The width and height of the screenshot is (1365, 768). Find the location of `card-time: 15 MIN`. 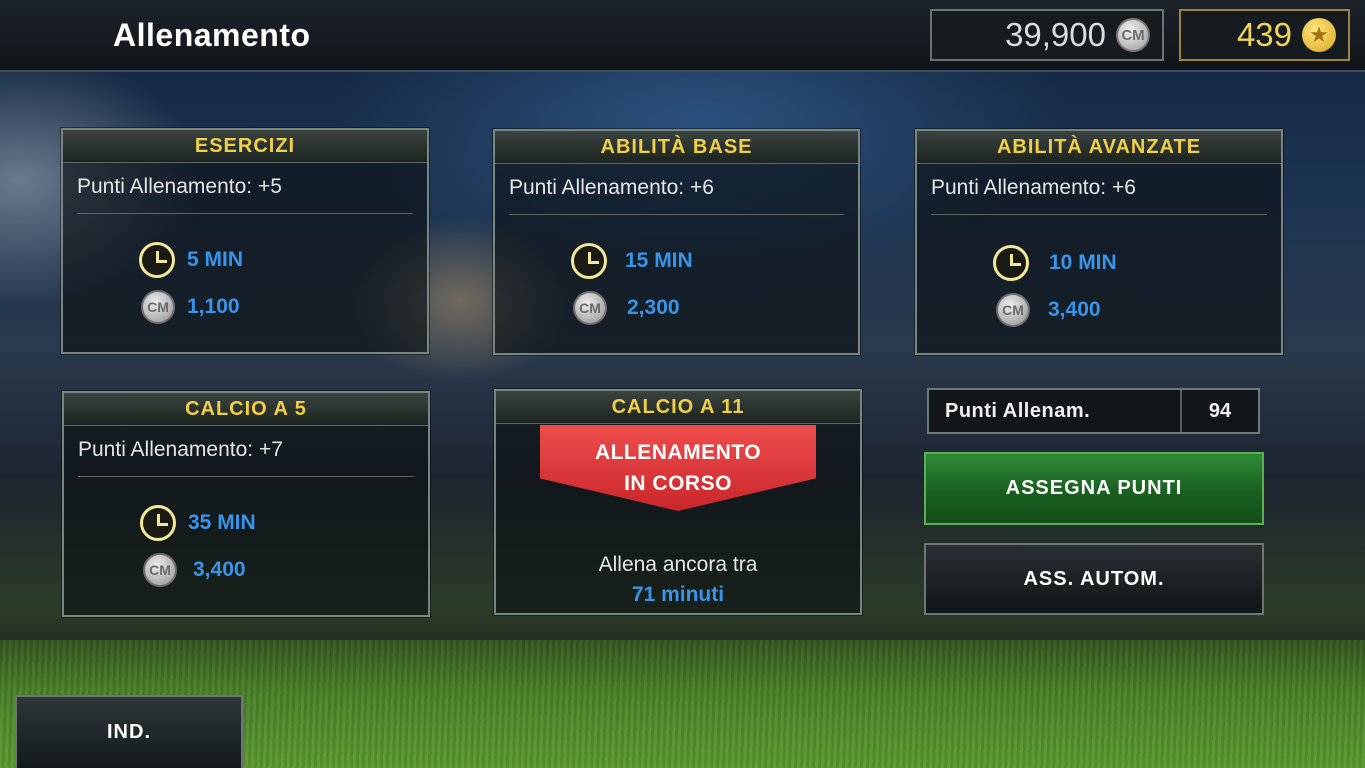

card-time: 15 MIN is located at coordinates (659, 260).